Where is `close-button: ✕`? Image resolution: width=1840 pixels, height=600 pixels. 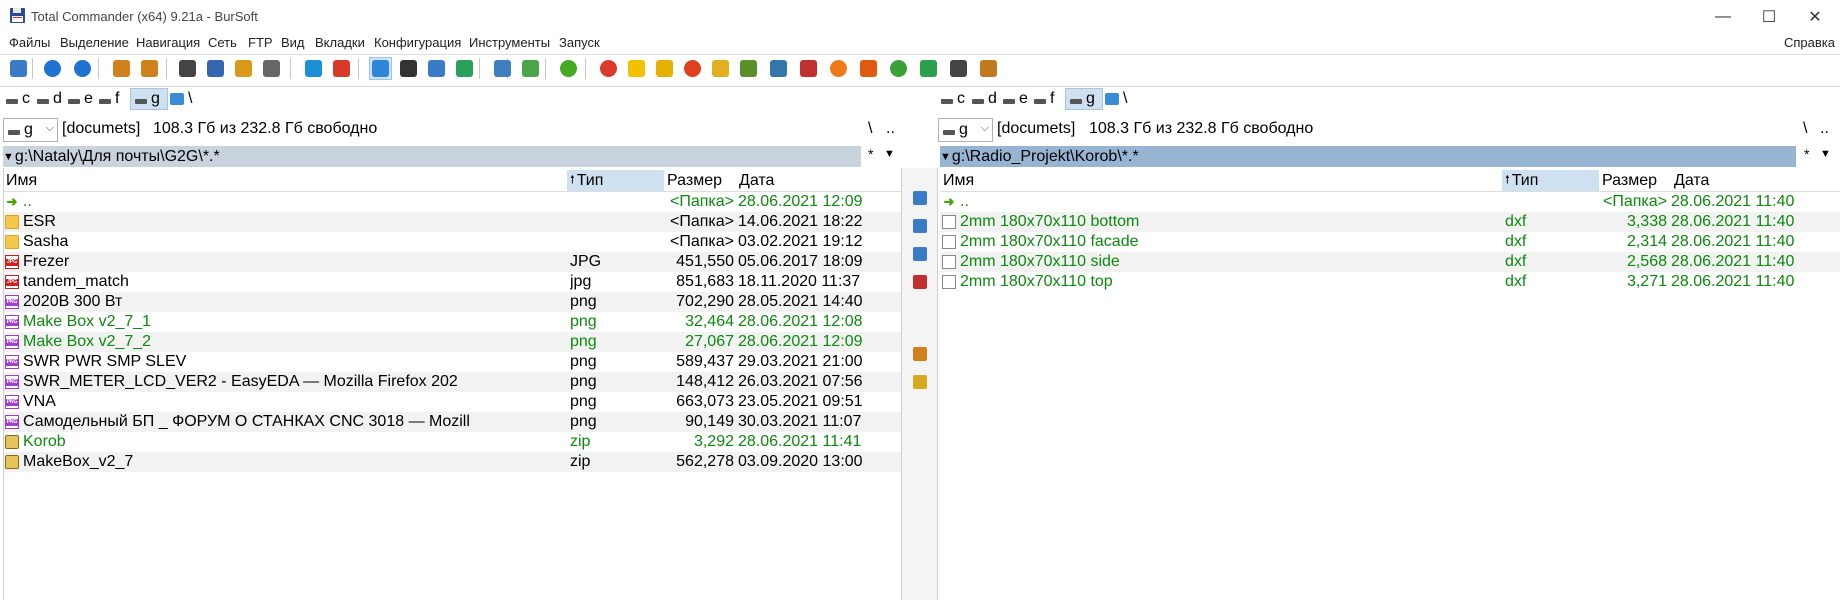
close-button: ✕ is located at coordinates (1815, 16).